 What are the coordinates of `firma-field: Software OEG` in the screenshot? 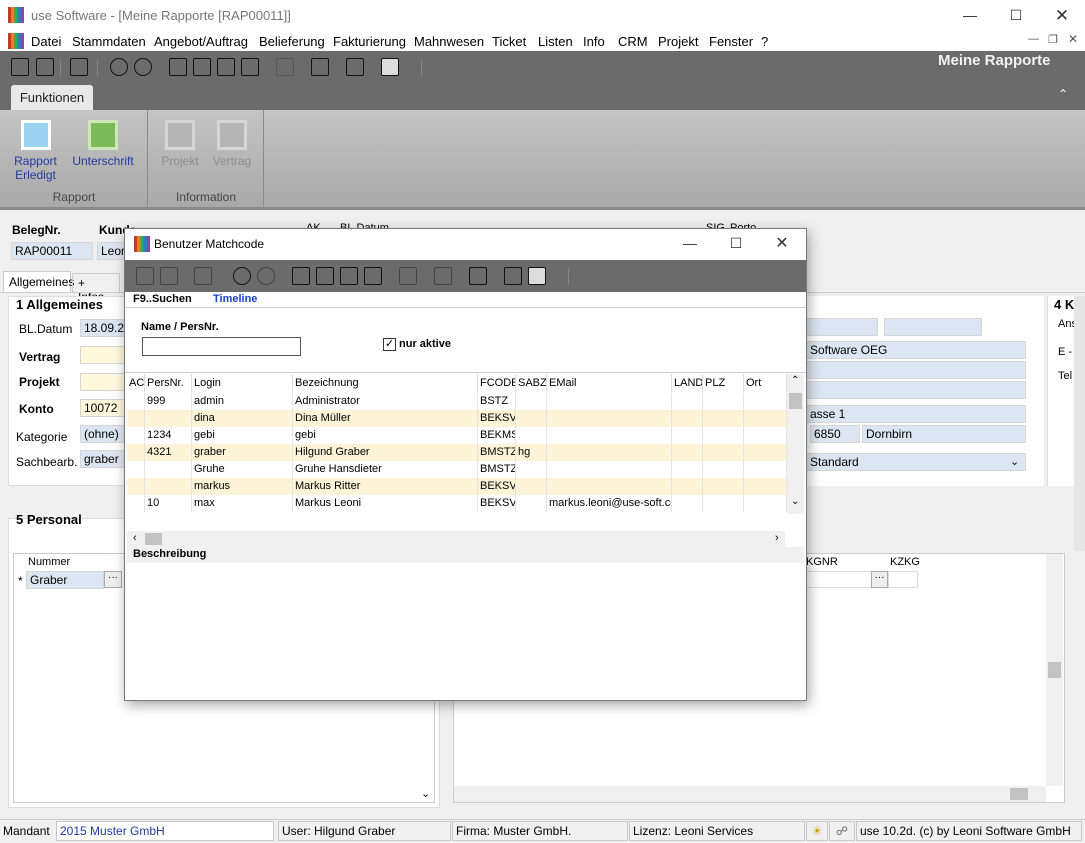 It's located at (916, 350).